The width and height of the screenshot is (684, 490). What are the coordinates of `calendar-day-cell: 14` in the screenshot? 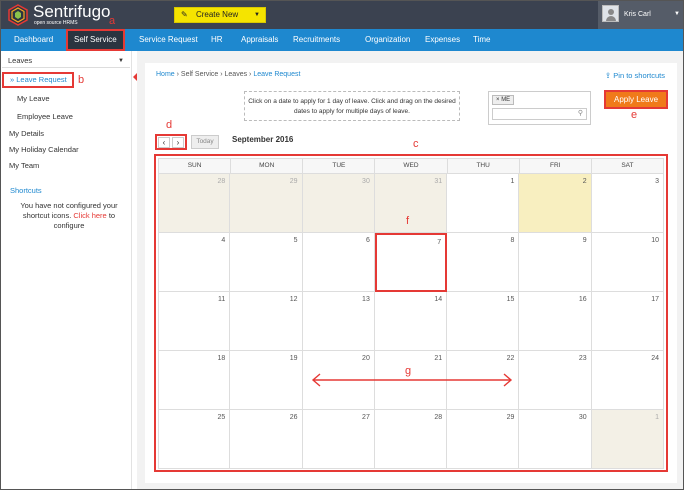 It's located at (411, 321).